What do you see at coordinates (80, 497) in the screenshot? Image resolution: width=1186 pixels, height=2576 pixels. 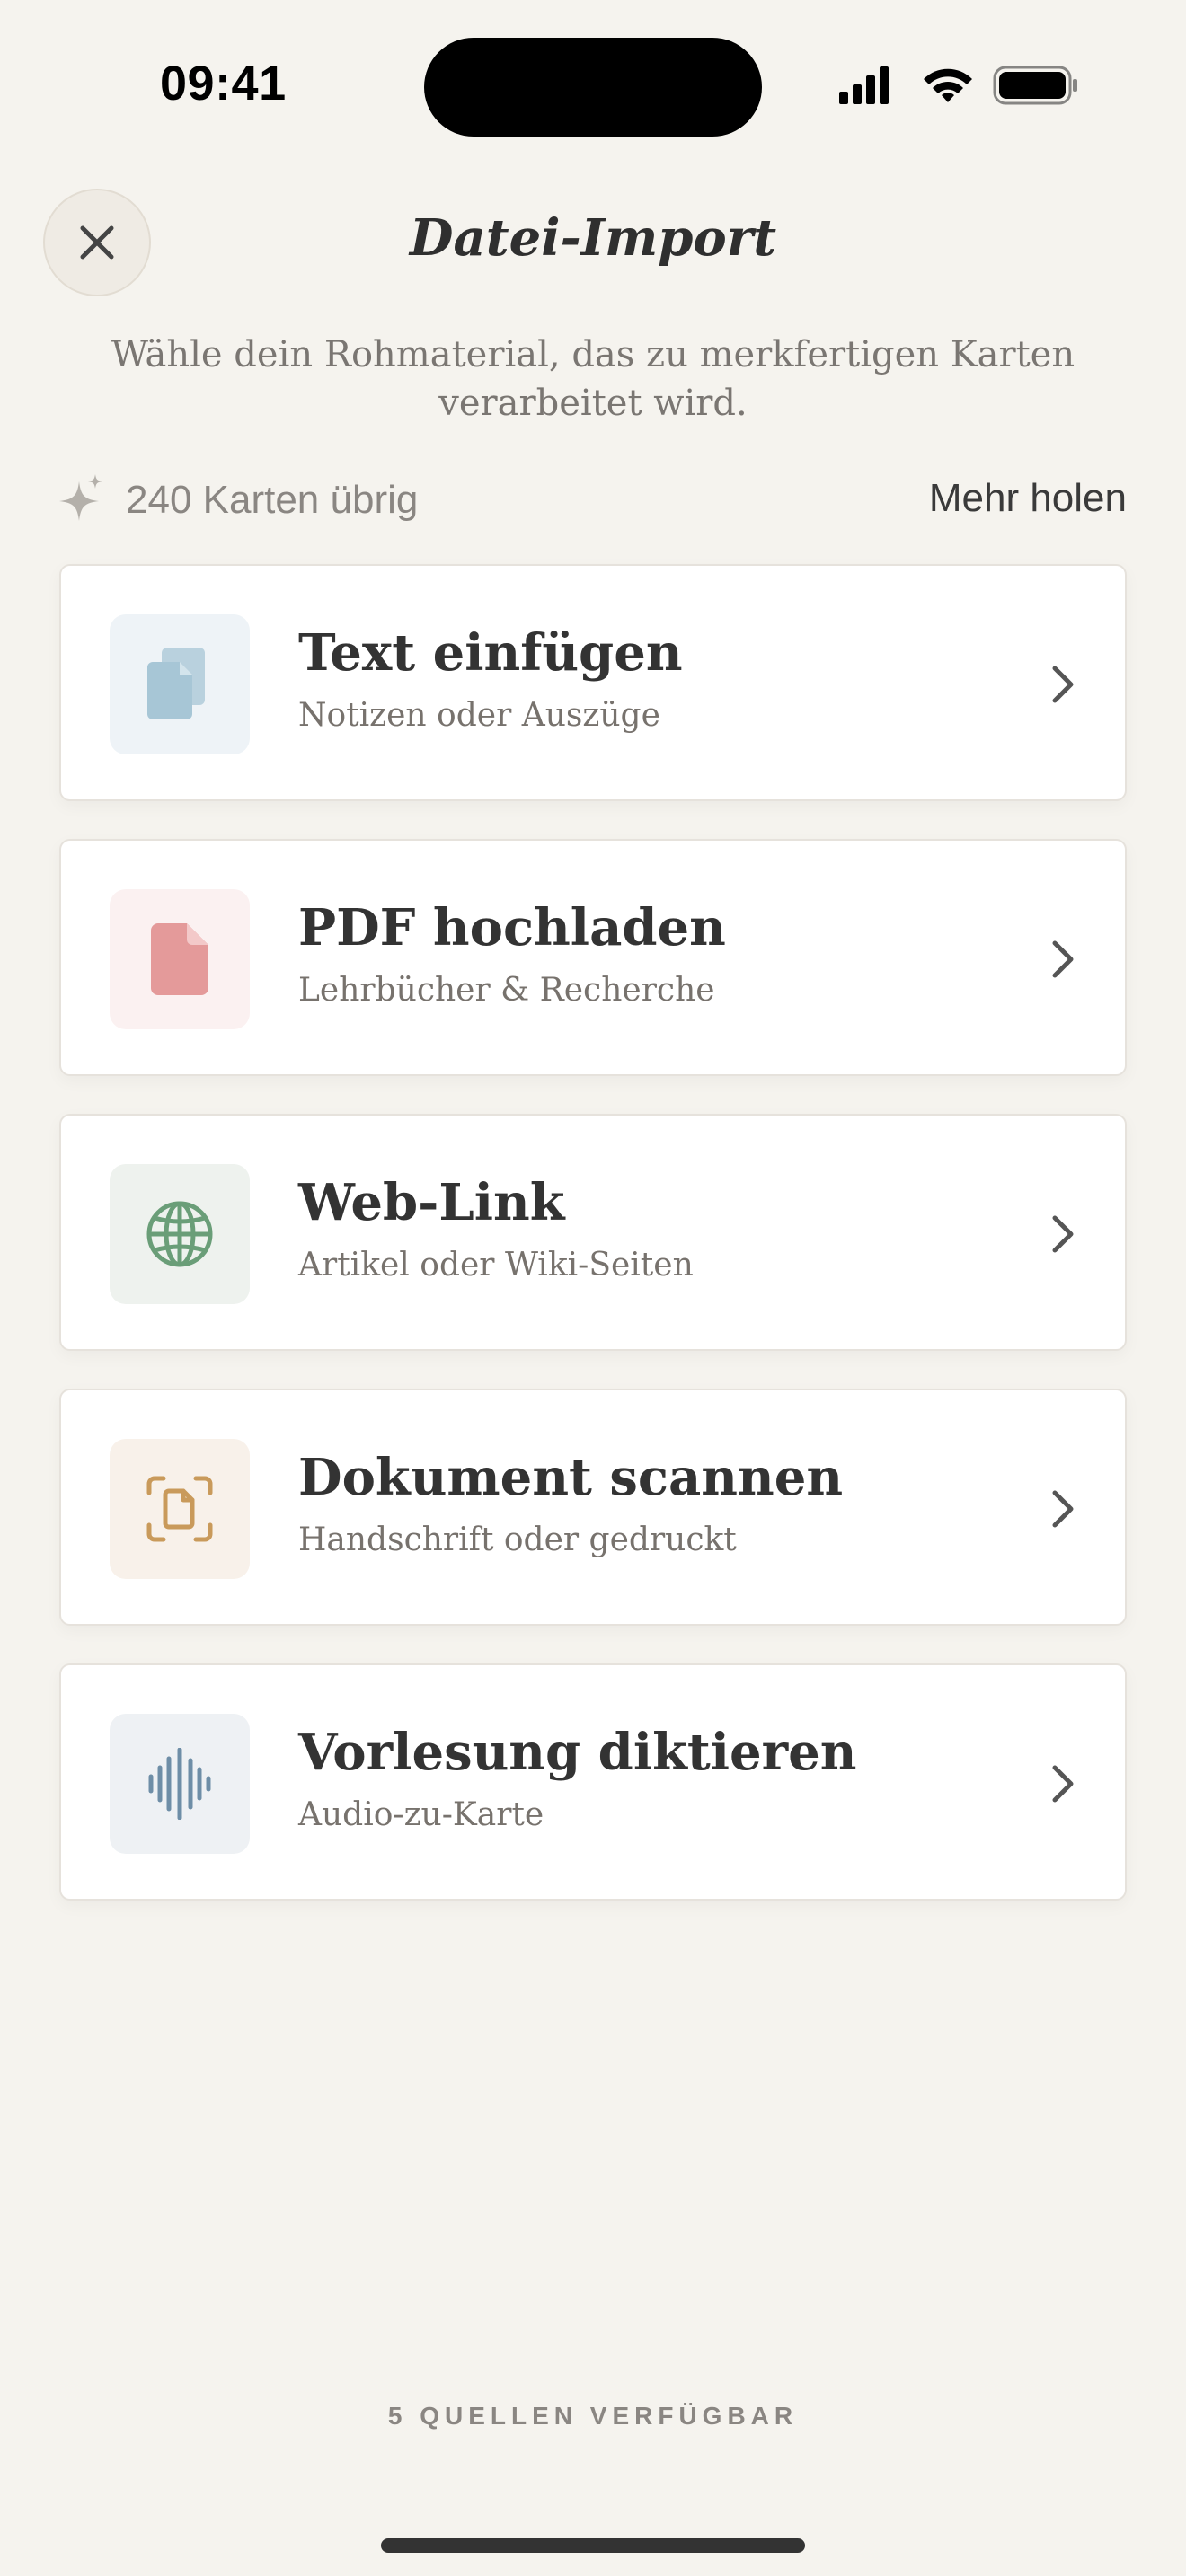 I see `sparkle-icon` at bounding box center [80, 497].